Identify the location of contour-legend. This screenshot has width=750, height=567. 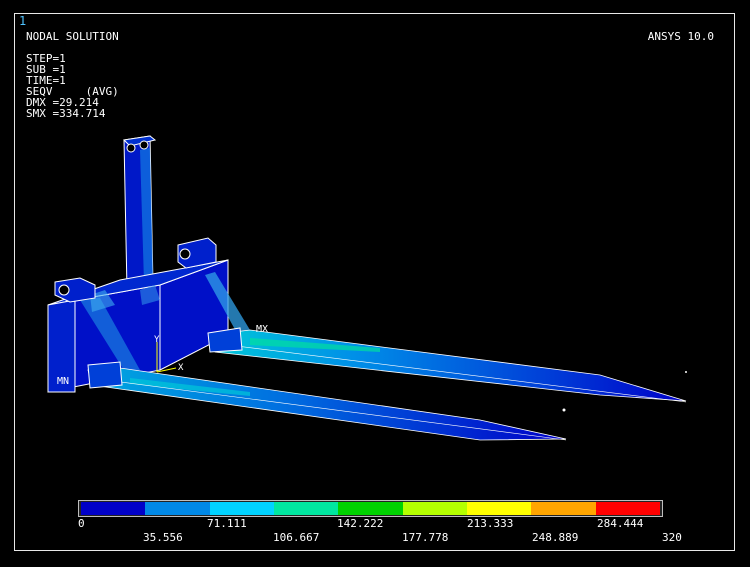
(370, 508).